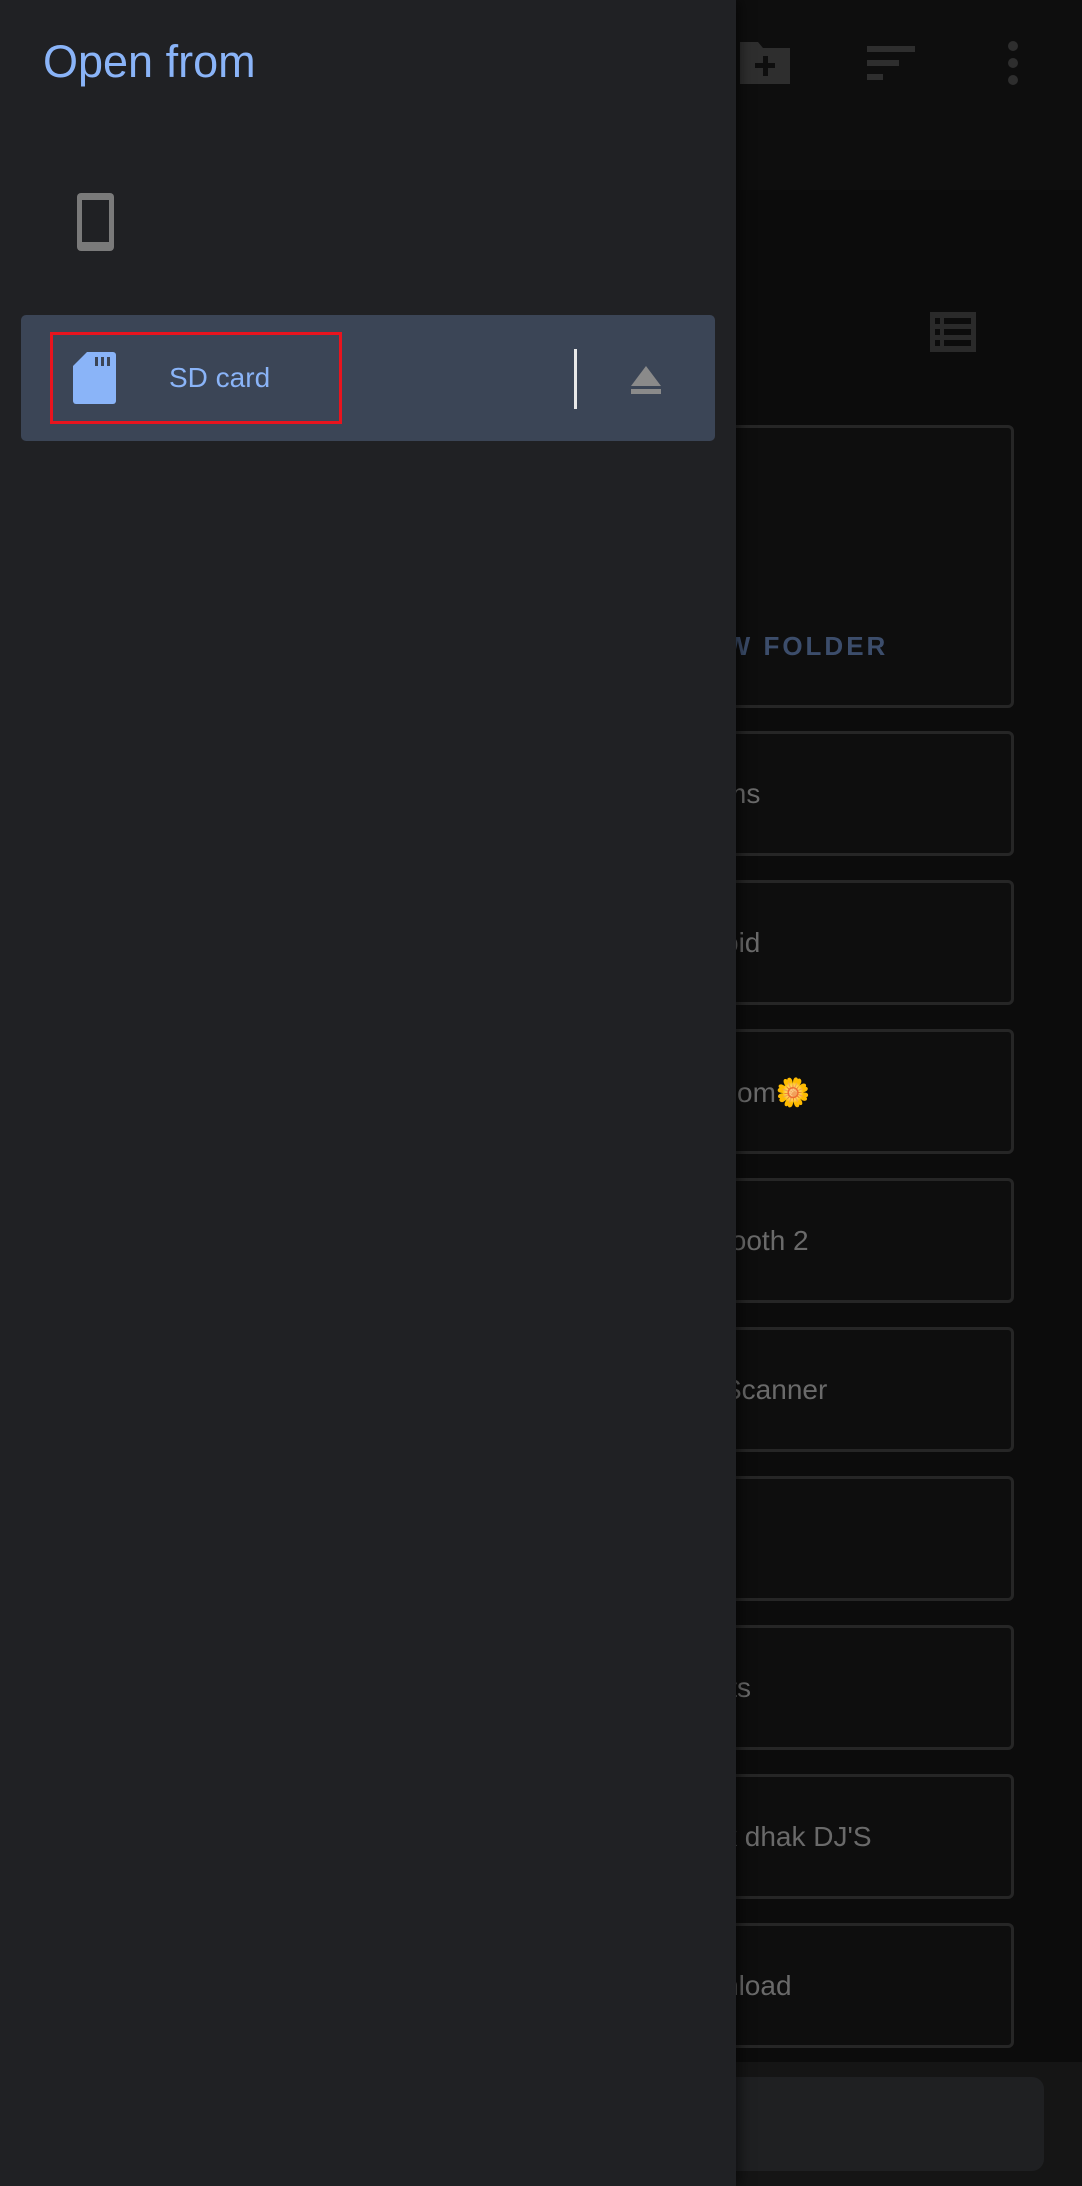 The width and height of the screenshot is (1082, 2186). What do you see at coordinates (95, 222) in the screenshot?
I see `phone-icon` at bounding box center [95, 222].